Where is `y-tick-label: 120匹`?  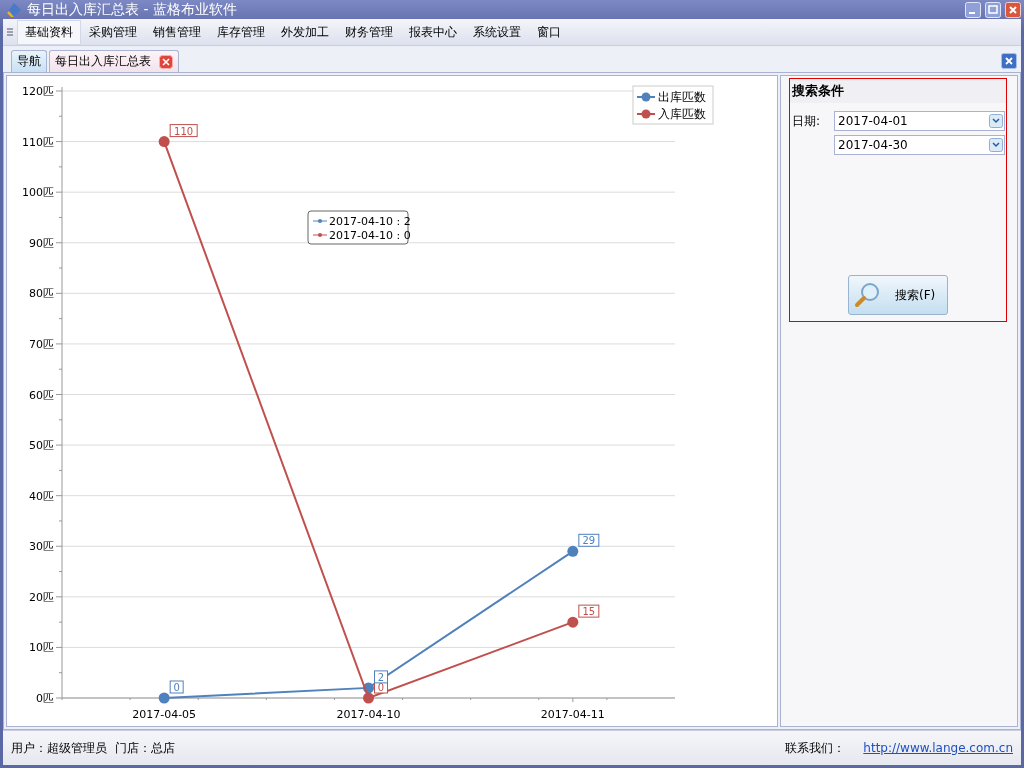 y-tick-label: 120匹 is located at coordinates (38, 91).